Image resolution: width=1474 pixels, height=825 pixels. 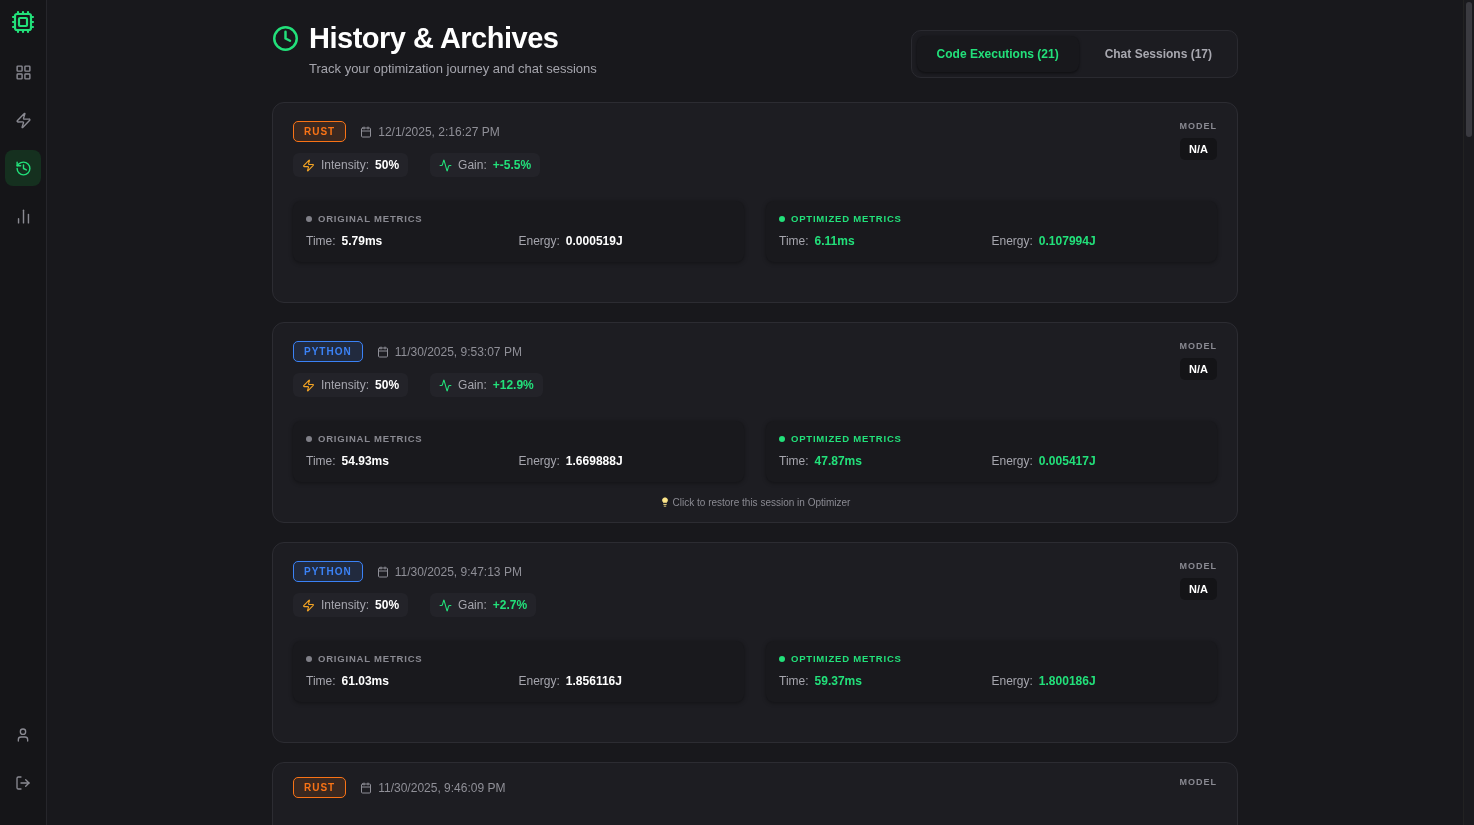 I want to click on date-text: 11/30/2025, 9:47:13 PM, so click(x=458, y=571).